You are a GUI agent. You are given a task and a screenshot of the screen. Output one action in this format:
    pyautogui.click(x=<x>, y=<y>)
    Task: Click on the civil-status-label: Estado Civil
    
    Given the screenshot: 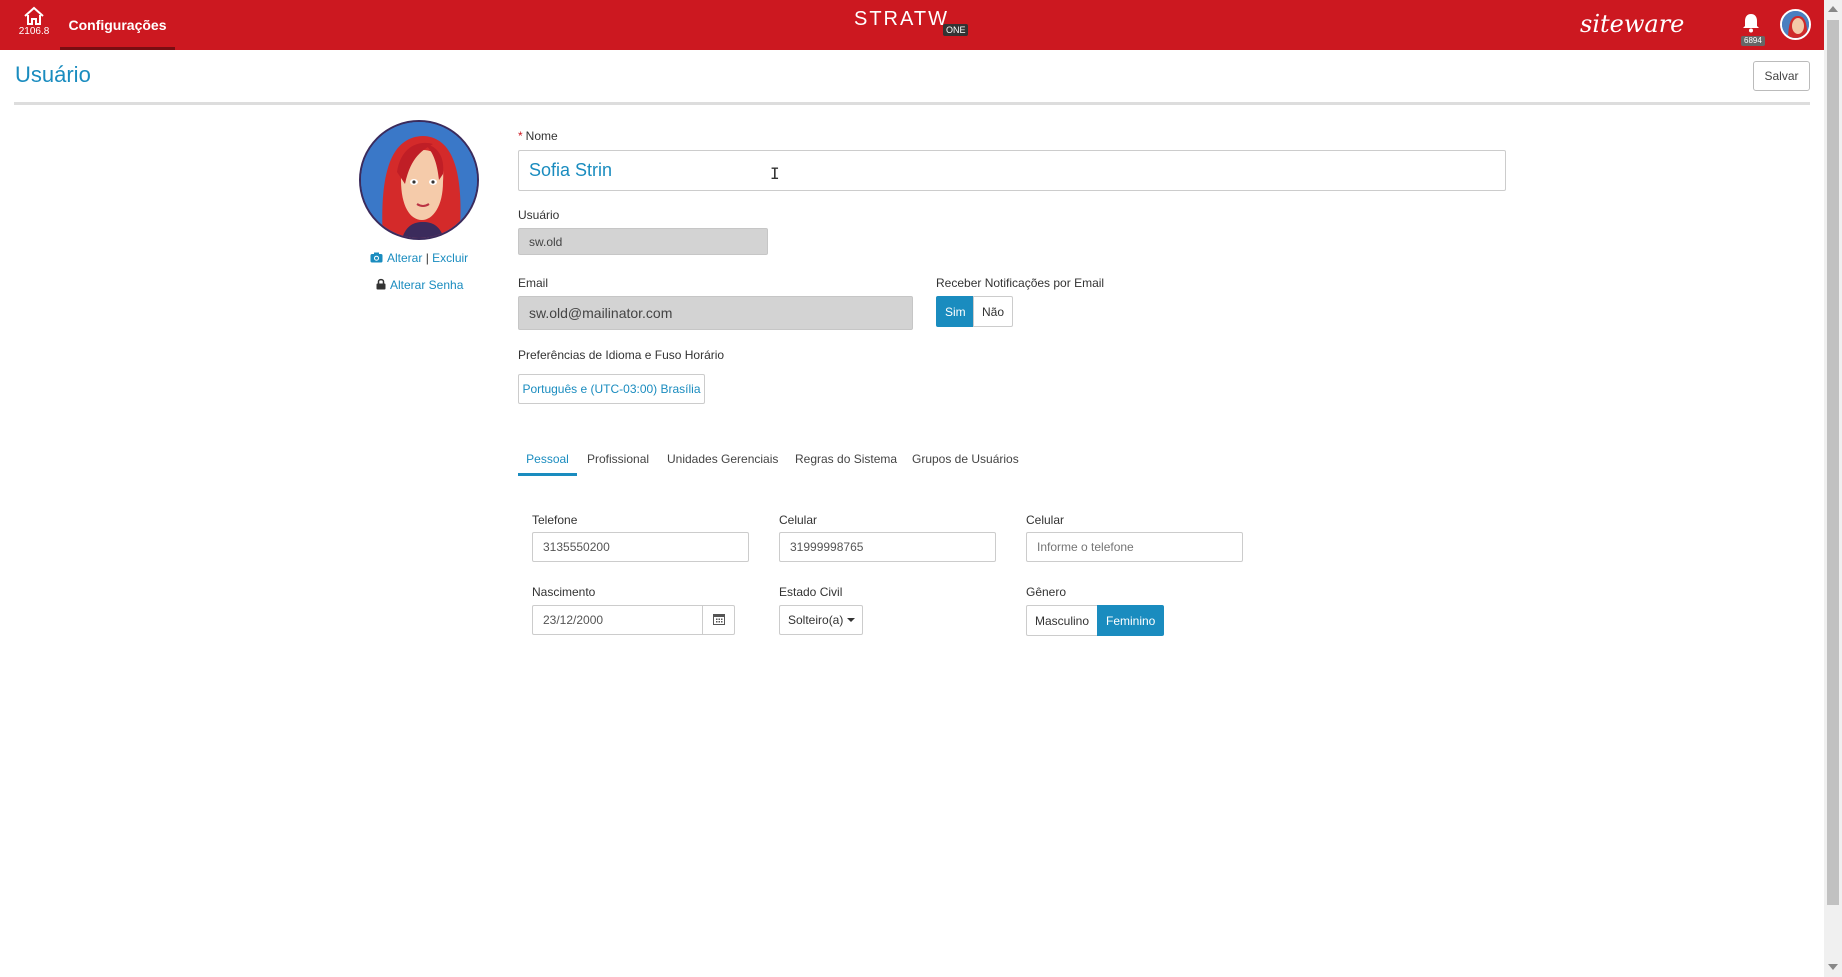 What is the action you would take?
    pyautogui.click(x=811, y=592)
    